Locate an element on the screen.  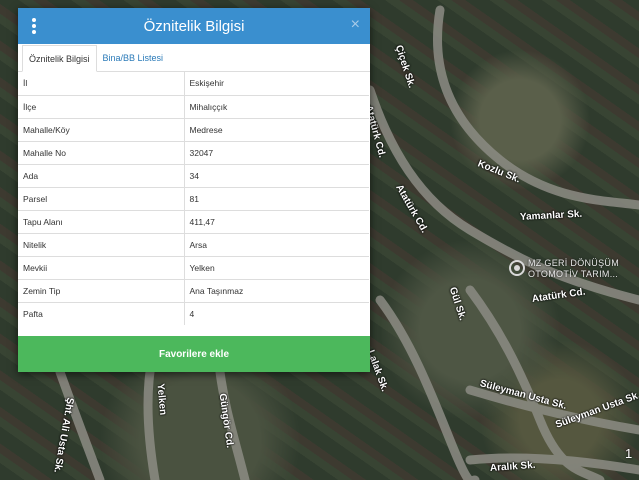
table-row: İlçe Mihalıççık is located at coordinates (193, 106).